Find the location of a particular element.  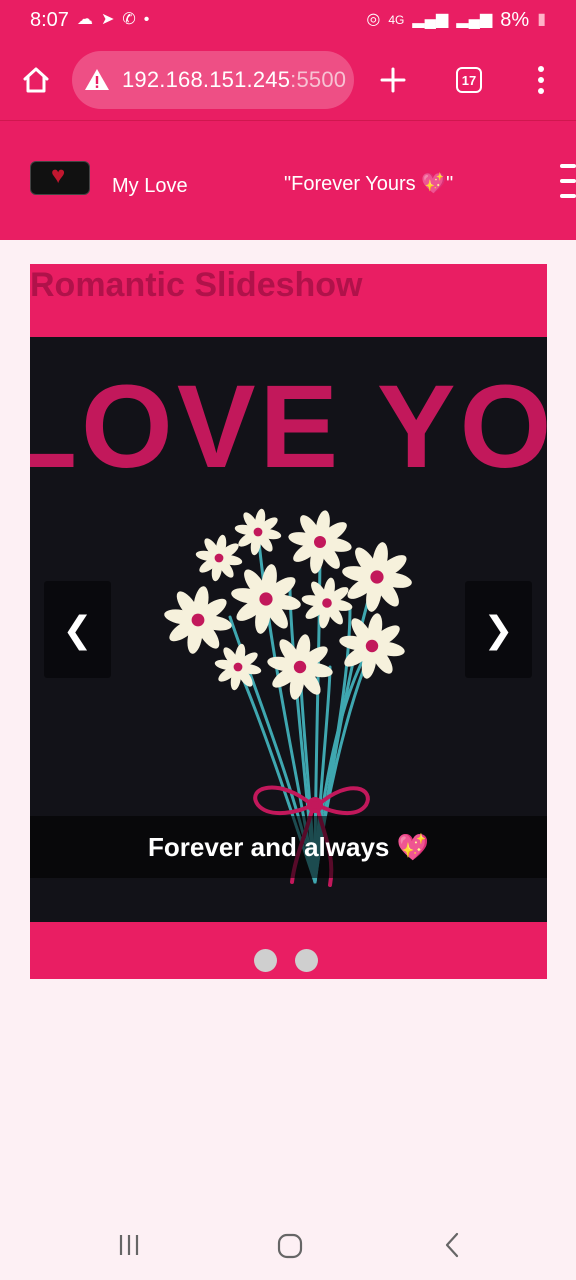

call-icon: ✆ is located at coordinates (129, 19).